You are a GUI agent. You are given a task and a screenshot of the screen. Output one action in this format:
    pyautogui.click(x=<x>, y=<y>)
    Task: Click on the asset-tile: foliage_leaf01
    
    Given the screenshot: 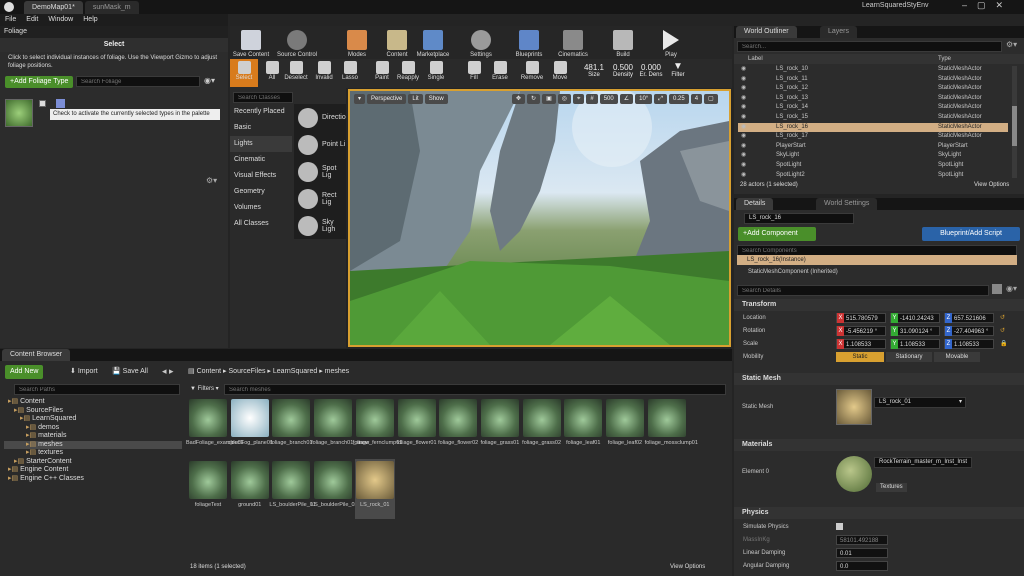 What is the action you would take?
    pyautogui.click(x=583, y=427)
    